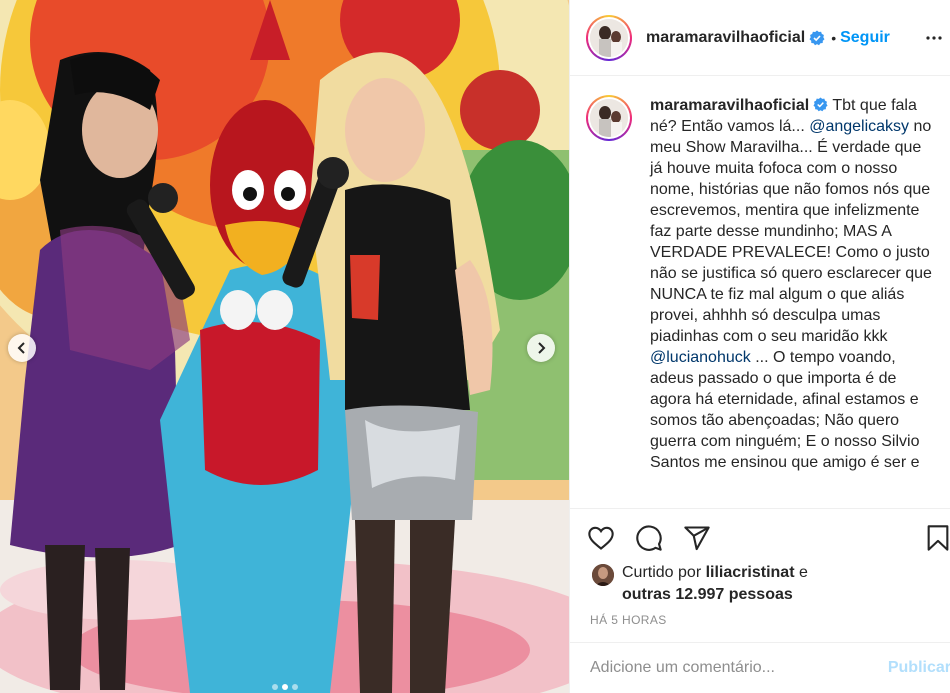 This screenshot has height=693, width=950. What do you see at coordinates (628, 620) in the screenshot?
I see `post-timestamp: HÁ 5 HORAS` at bounding box center [628, 620].